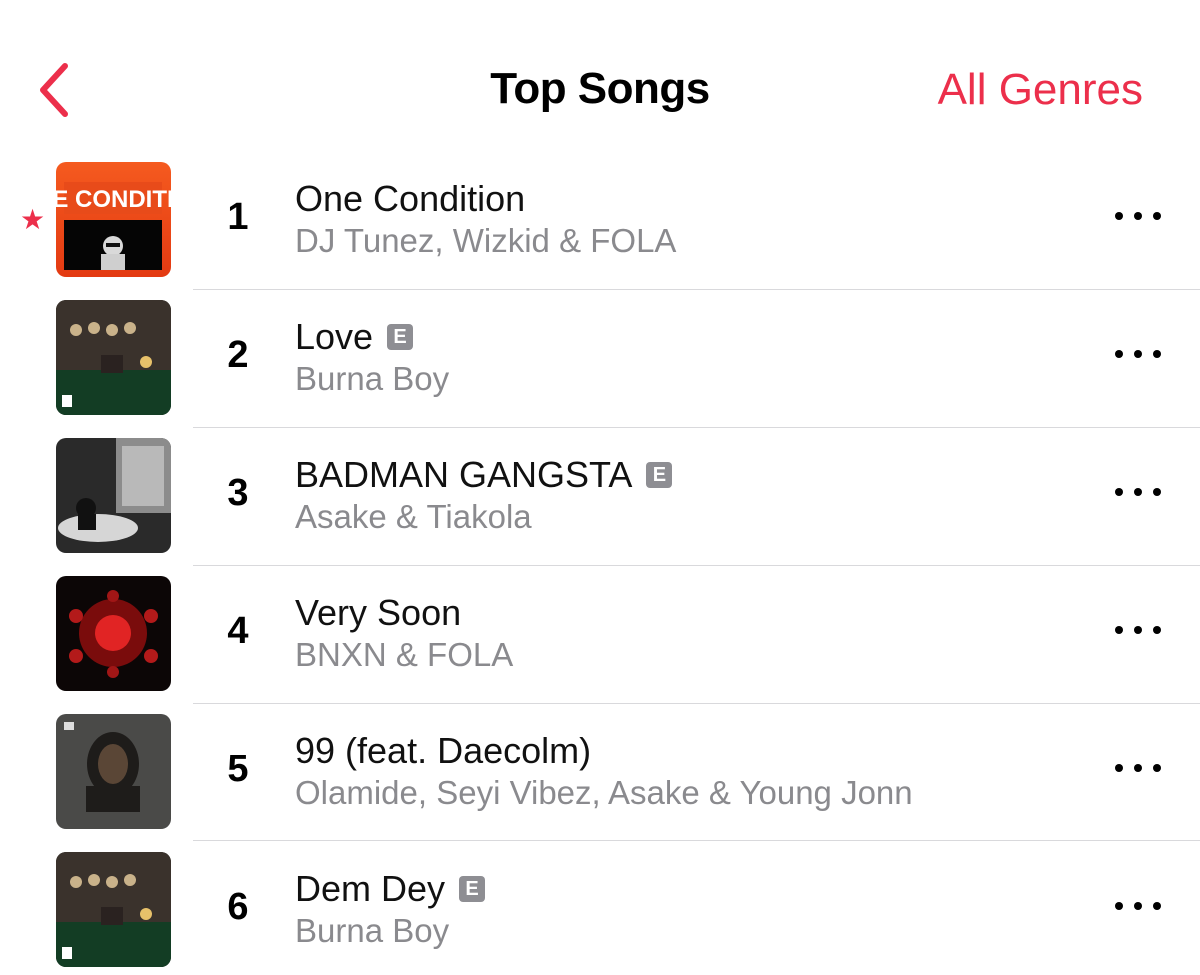  I want to click on song-title: Love E, so click(354, 337).